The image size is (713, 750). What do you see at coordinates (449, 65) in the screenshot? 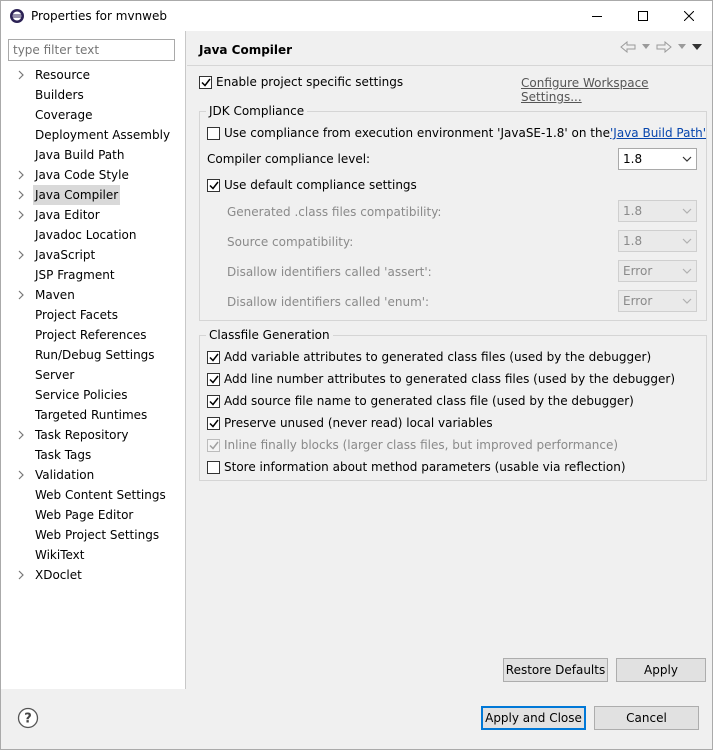
I see `title-separator` at bounding box center [449, 65].